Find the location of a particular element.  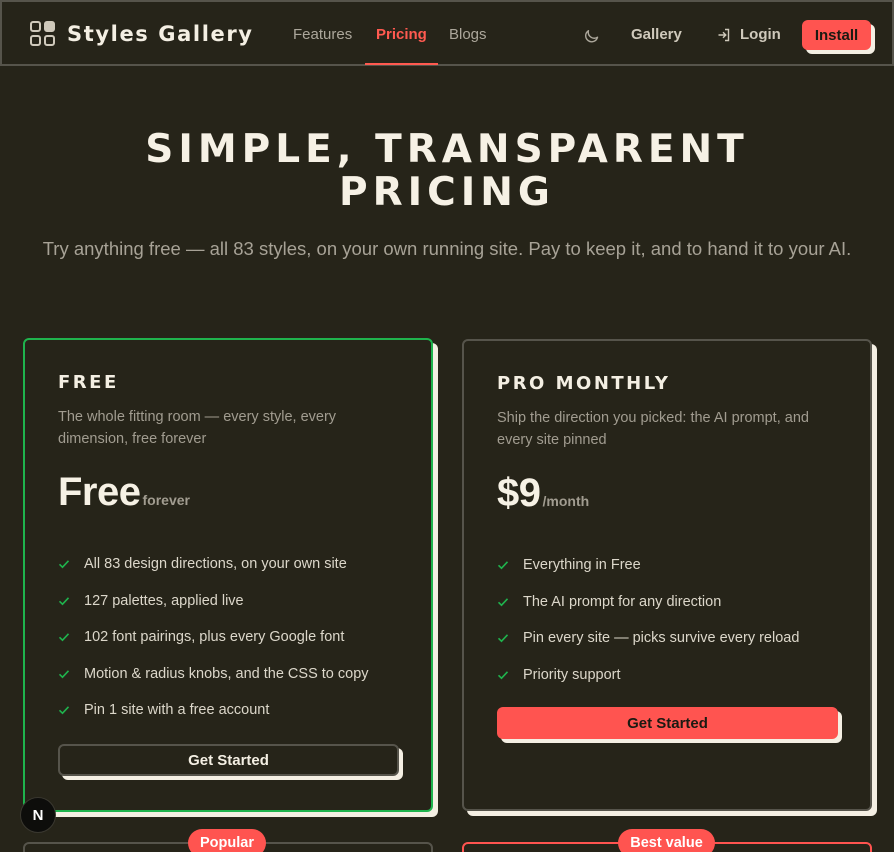

price-unit: /month is located at coordinates (566, 501).